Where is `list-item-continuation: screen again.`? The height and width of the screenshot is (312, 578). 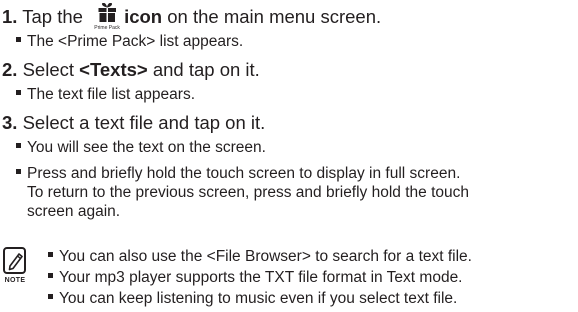
list-item-continuation: screen again. is located at coordinates (74, 211).